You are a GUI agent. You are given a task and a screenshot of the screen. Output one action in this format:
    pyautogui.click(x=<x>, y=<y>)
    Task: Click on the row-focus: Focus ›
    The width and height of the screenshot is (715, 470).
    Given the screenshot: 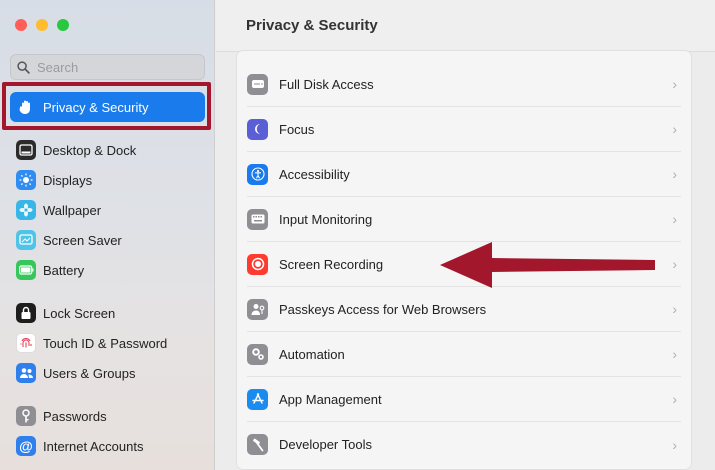 What is the action you would take?
    pyautogui.click(x=464, y=129)
    